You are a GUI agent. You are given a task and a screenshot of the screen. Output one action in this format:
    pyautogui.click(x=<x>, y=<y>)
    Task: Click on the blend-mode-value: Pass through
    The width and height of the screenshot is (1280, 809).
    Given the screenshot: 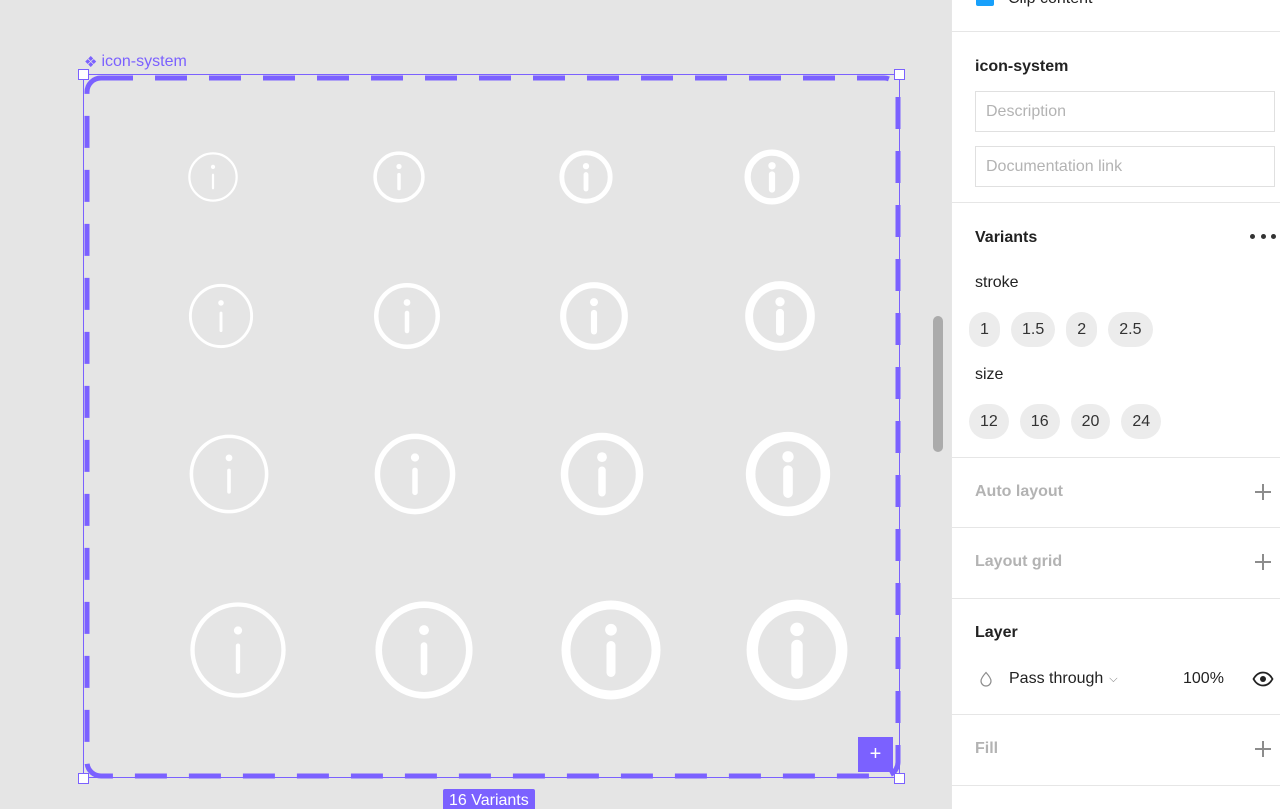 What is the action you would take?
    pyautogui.click(x=1056, y=678)
    